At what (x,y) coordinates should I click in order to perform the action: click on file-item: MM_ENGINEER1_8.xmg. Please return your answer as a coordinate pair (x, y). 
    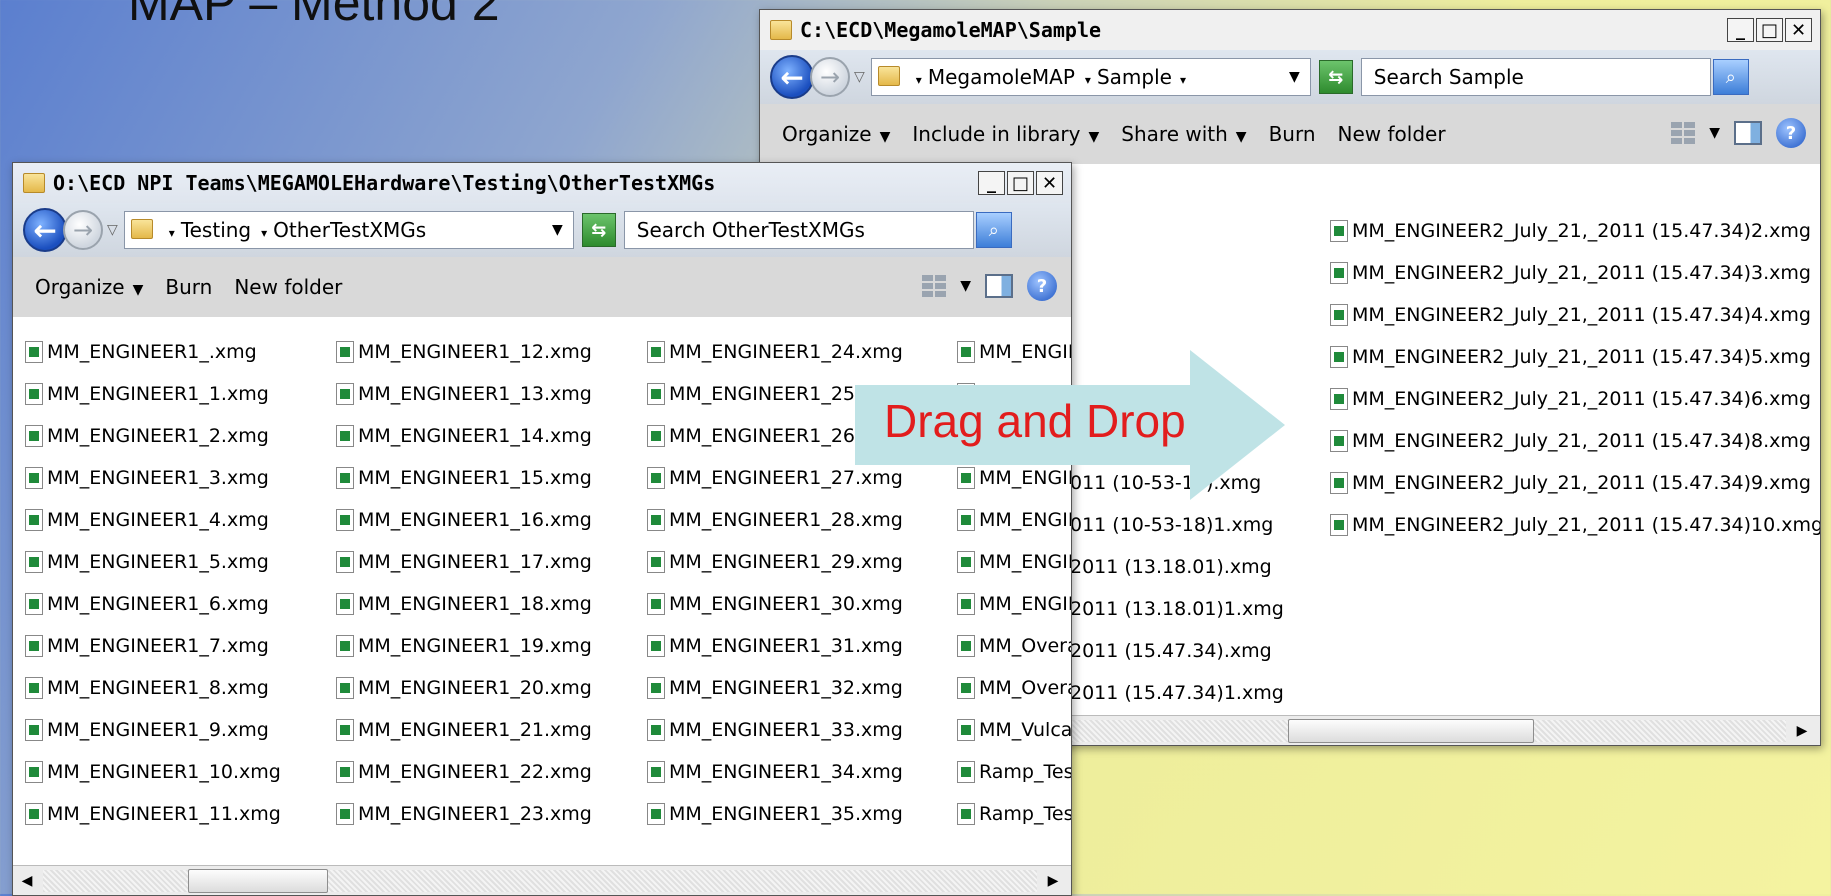
    Looking at the image, I should click on (147, 688).